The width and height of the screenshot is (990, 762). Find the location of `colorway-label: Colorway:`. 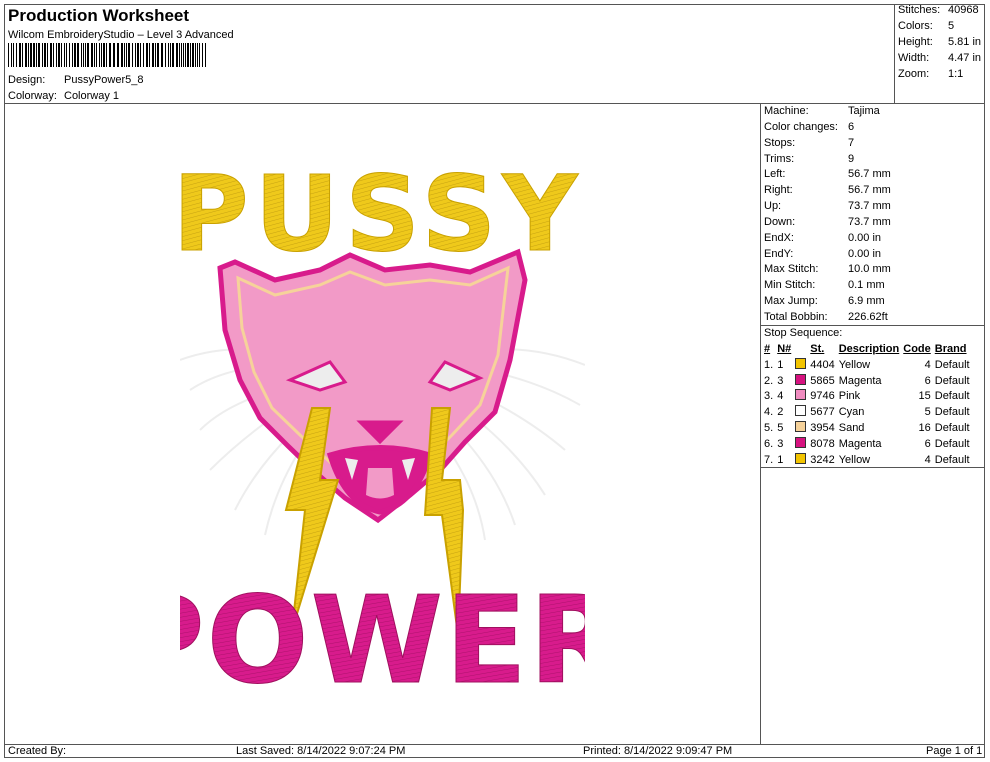

colorway-label: Colorway: is located at coordinates (32, 96).